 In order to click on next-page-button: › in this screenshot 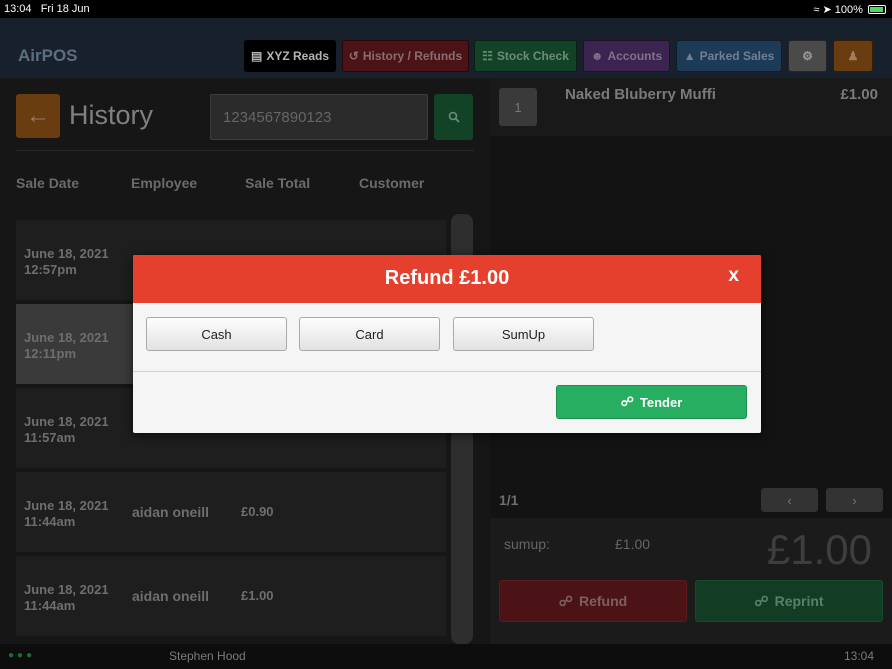, I will do `click(854, 500)`.